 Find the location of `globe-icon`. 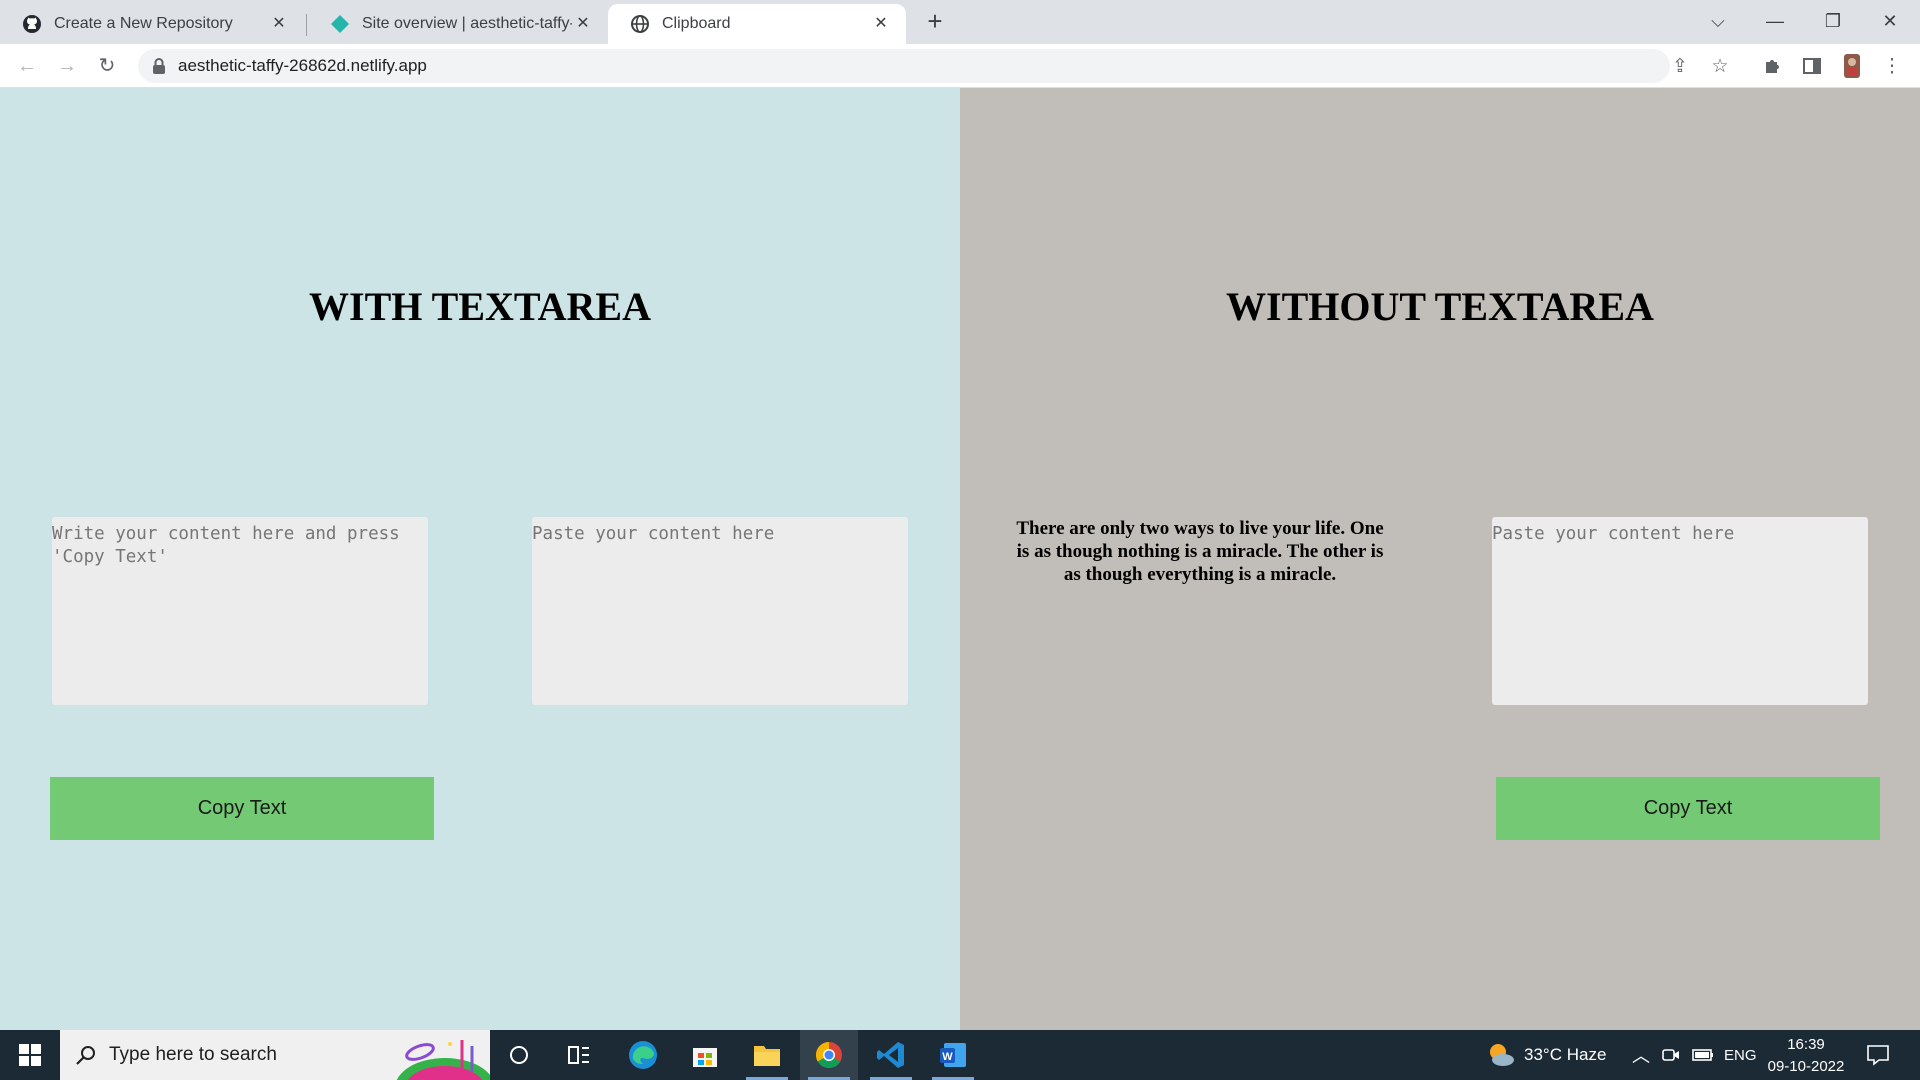

globe-icon is located at coordinates (640, 24).